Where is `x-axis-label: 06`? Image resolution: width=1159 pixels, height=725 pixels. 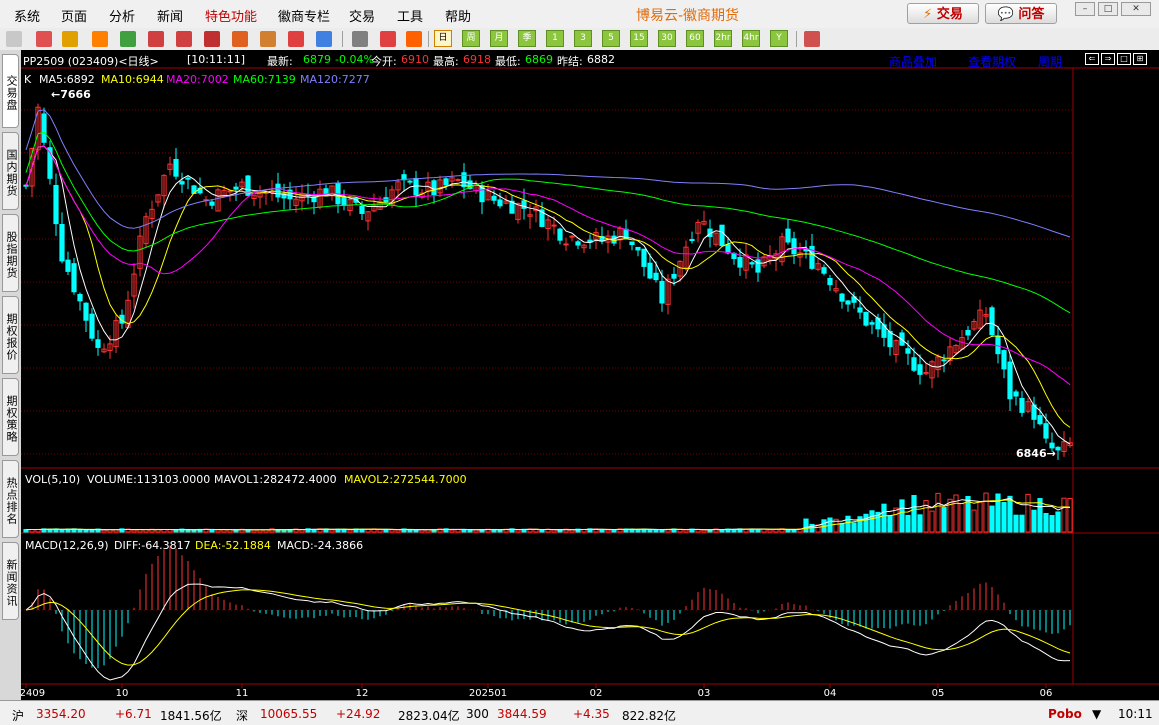 x-axis-label: 06 is located at coordinates (1046, 693).